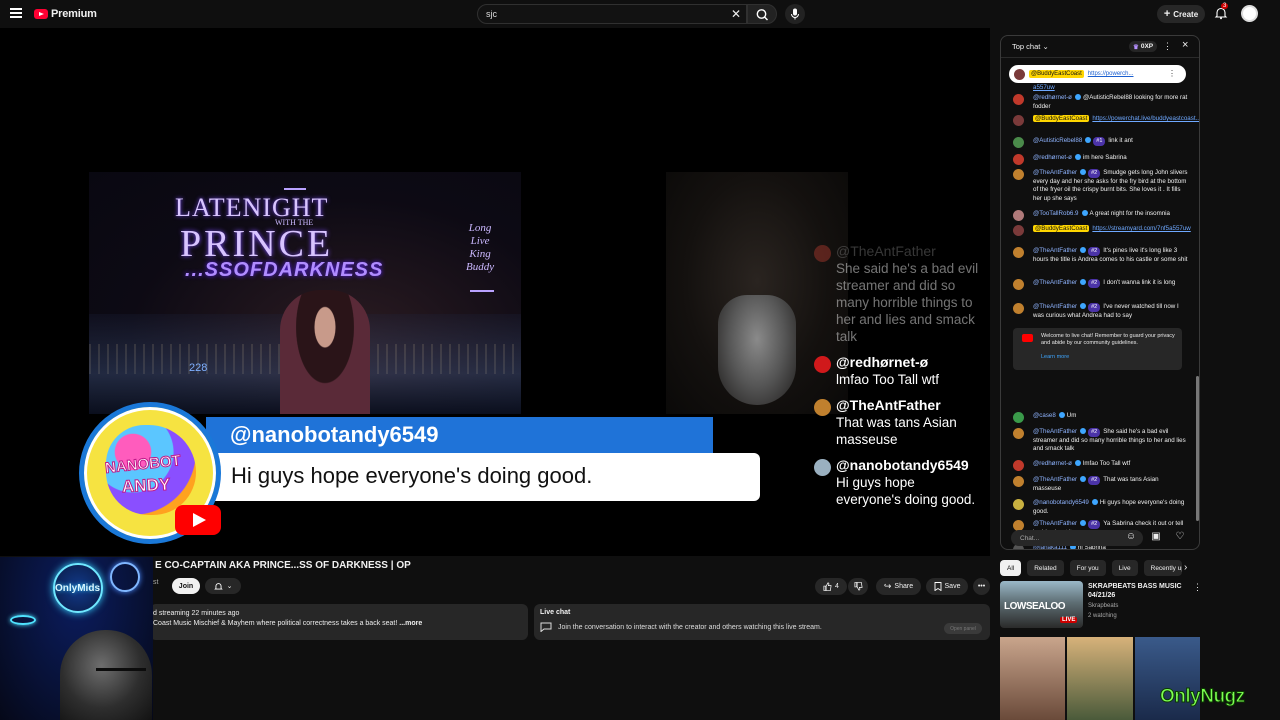 This screenshot has width=1280, height=720. What do you see at coordinates (1097, 417) in the screenshot?
I see `chat-message: @case8 Um` at bounding box center [1097, 417].